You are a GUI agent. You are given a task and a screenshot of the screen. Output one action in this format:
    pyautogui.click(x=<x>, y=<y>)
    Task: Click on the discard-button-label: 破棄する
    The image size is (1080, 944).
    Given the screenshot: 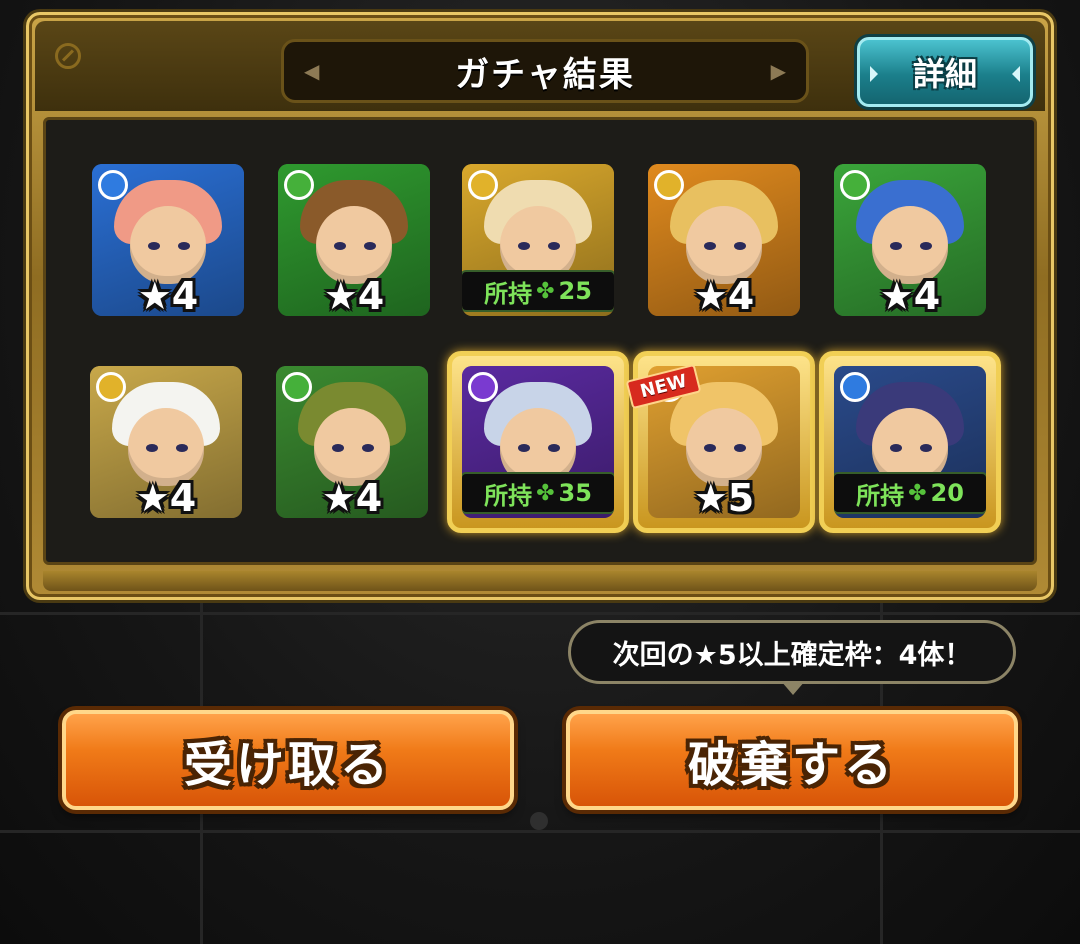 What is the action you would take?
    pyautogui.click(x=791, y=765)
    